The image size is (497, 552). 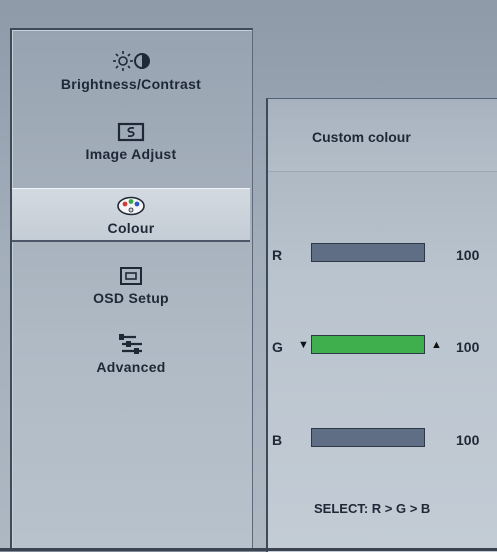 I want to click on menu-item-image-adjust: Image Adjust, so click(x=131, y=142).